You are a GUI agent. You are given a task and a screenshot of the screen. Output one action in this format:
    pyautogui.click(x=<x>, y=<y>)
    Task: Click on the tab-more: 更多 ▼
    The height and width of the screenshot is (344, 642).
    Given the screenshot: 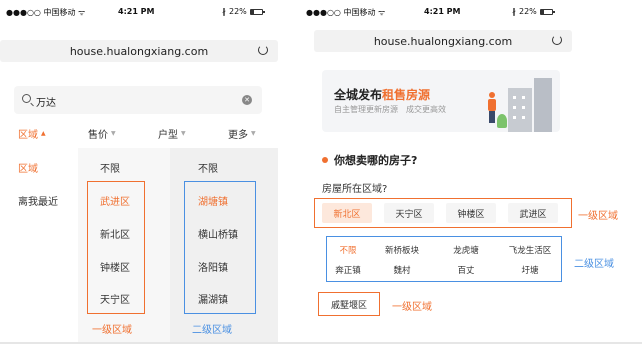 What is the action you would take?
    pyautogui.click(x=242, y=133)
    